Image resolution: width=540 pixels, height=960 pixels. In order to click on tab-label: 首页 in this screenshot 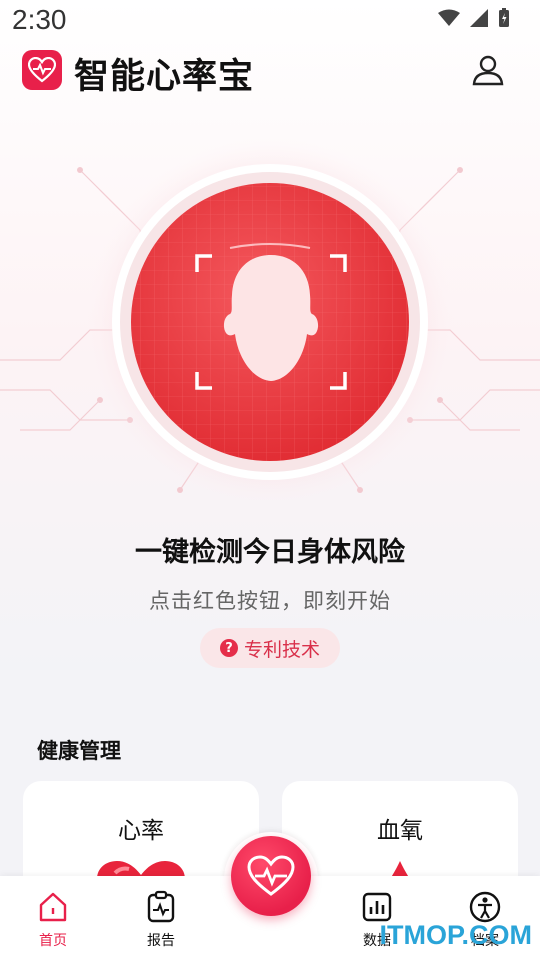, I will do `click(53, 941)`.